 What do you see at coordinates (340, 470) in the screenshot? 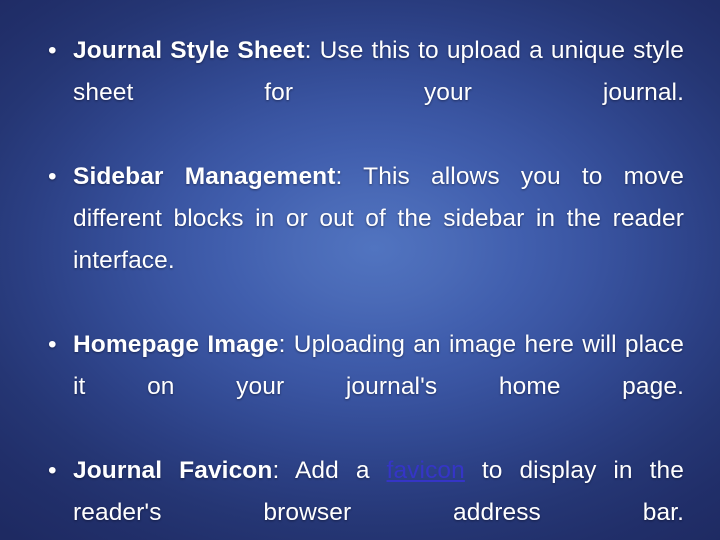
I see `list-item-description-before-link: Add a` at bounding box center [340, 470].